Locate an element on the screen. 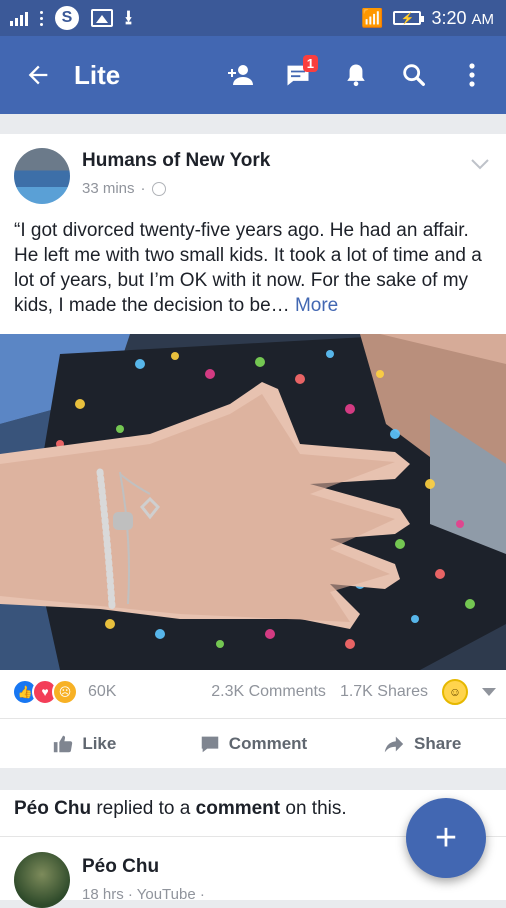 The height and width of the screenshot is (908, 506). app-title: Lite is located at coordinates (97, 74).